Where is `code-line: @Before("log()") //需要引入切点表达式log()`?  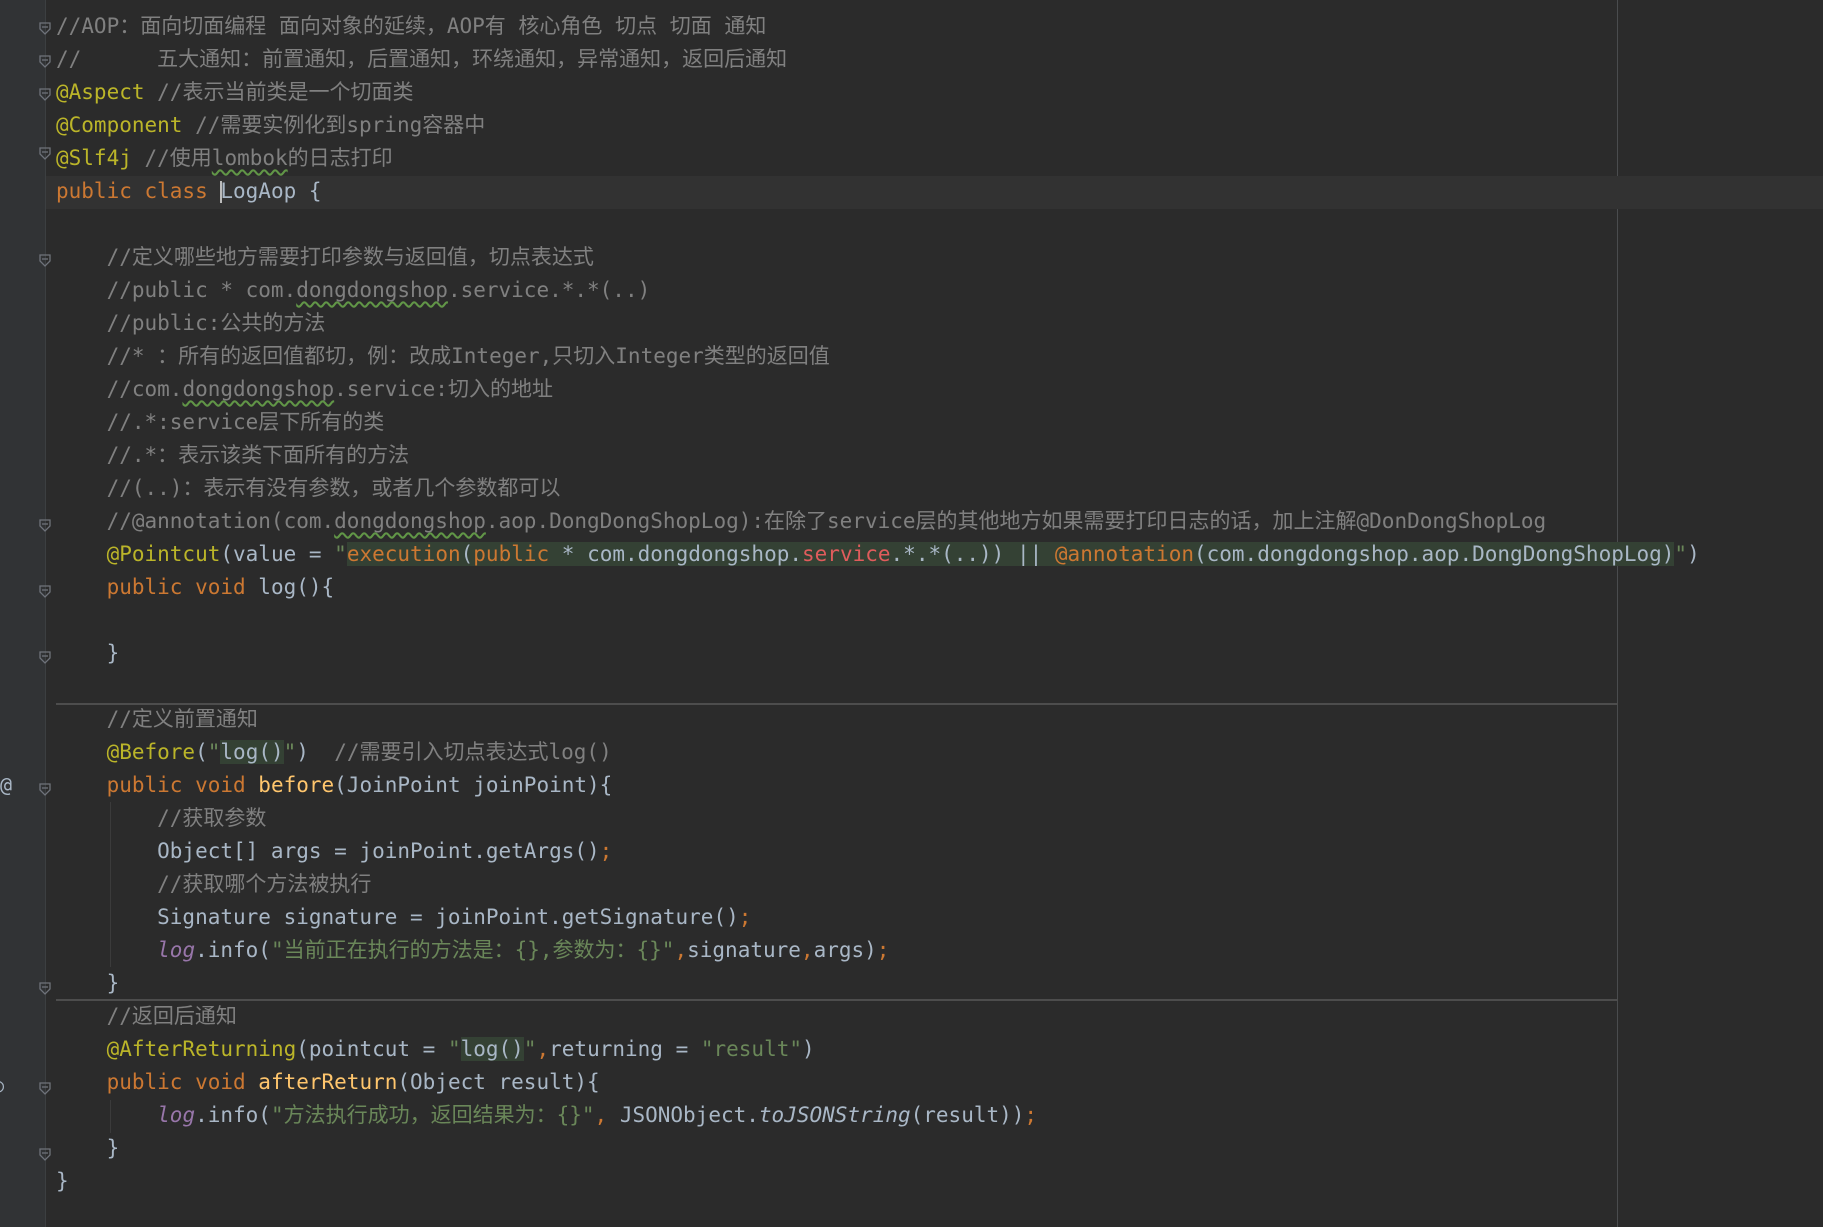 code-line: @Before("log()") //需要引入切点表达式log() is located at coordinates (334, 752).